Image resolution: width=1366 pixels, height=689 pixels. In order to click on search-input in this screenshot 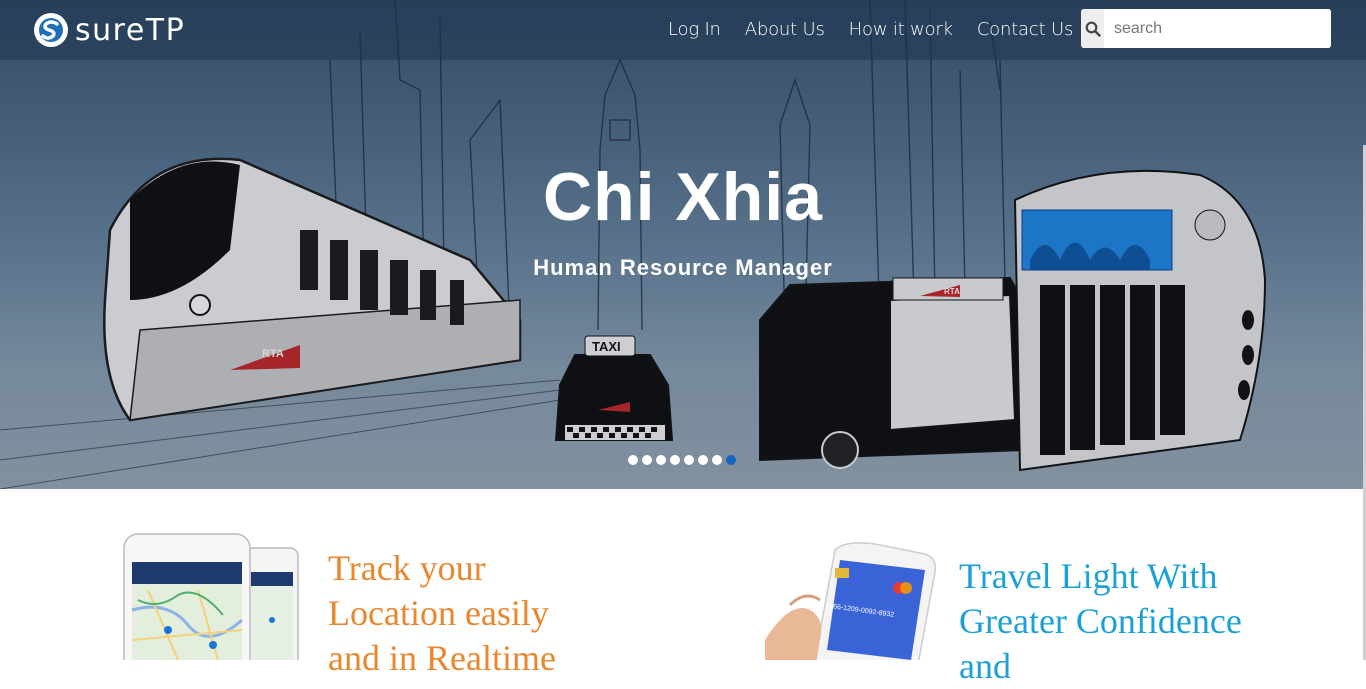, I will do `click(1217, 28)`.